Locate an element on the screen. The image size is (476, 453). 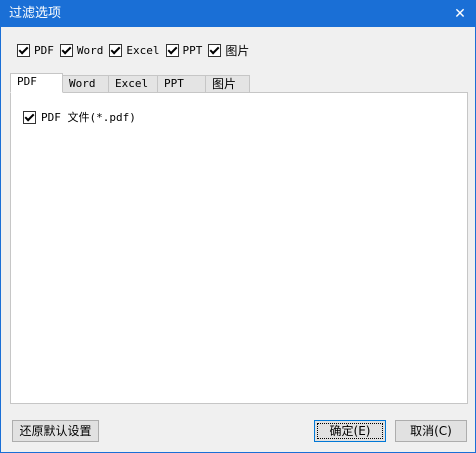
cancel-button: 取消(C) is located at coordinates (431, 431).